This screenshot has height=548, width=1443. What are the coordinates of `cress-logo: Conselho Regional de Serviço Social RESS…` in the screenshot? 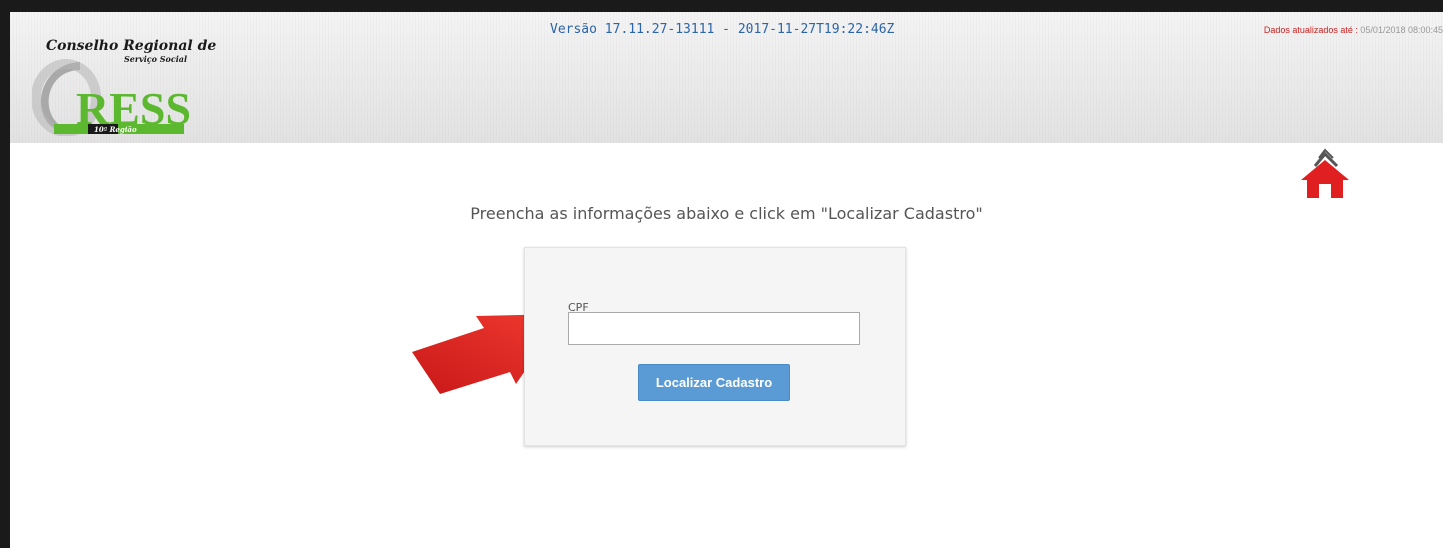 It's located at (127, 81).